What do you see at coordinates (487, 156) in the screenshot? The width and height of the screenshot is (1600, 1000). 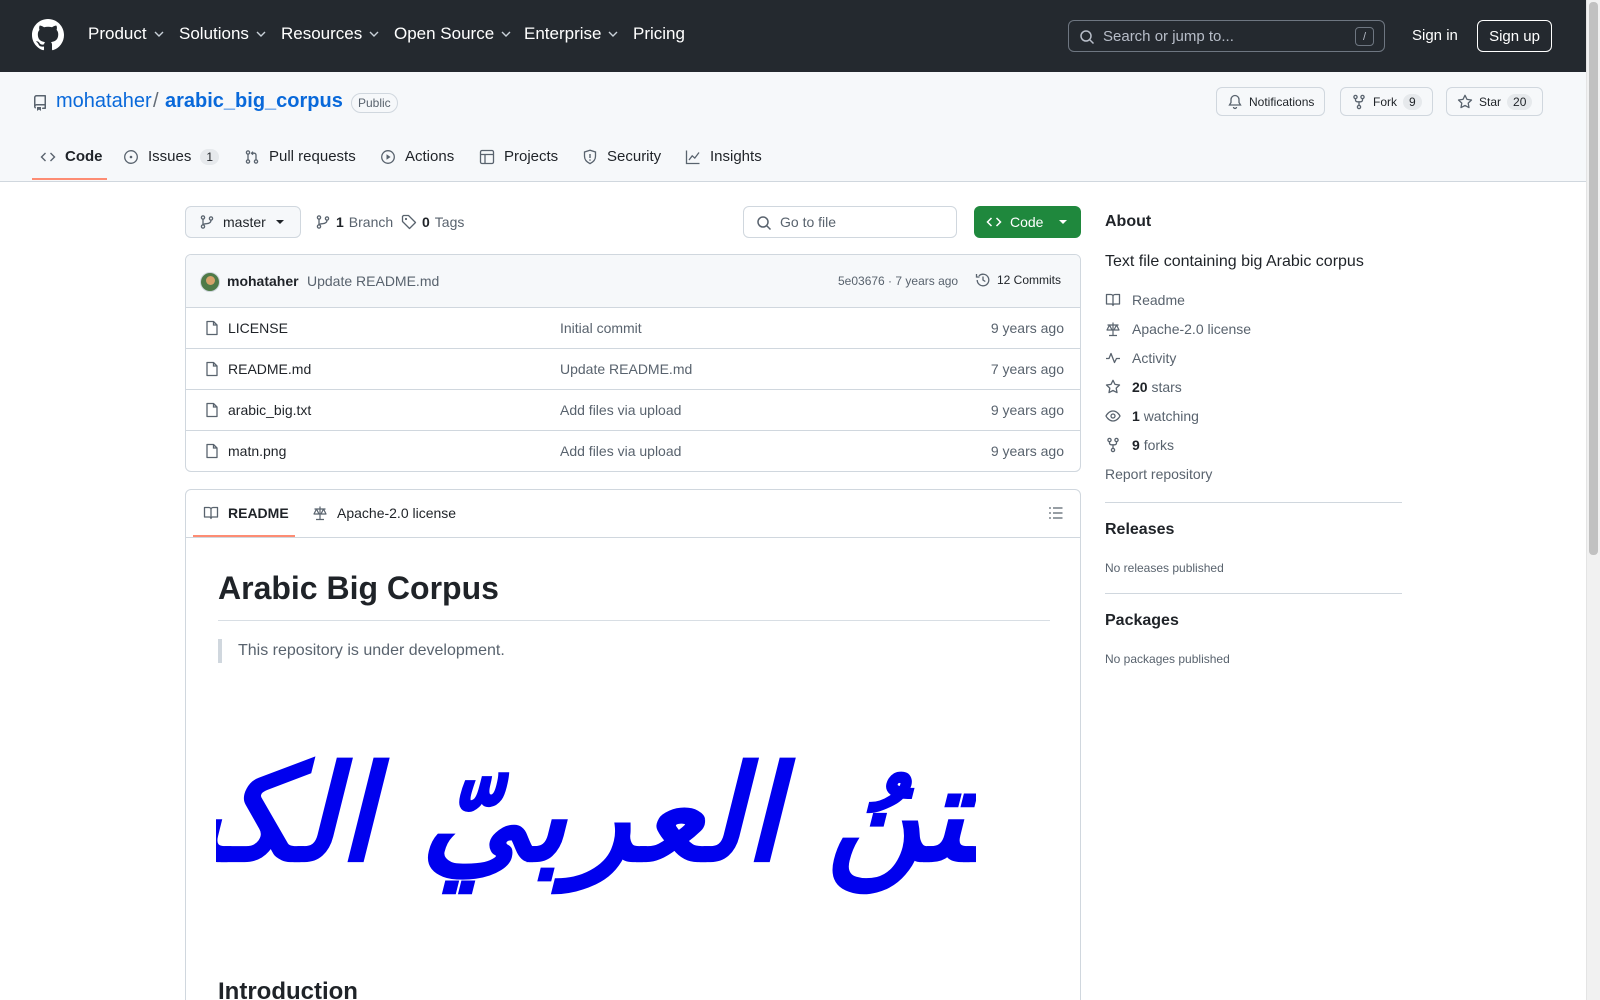 I see `table-icon` at bounding box center [487, 156].